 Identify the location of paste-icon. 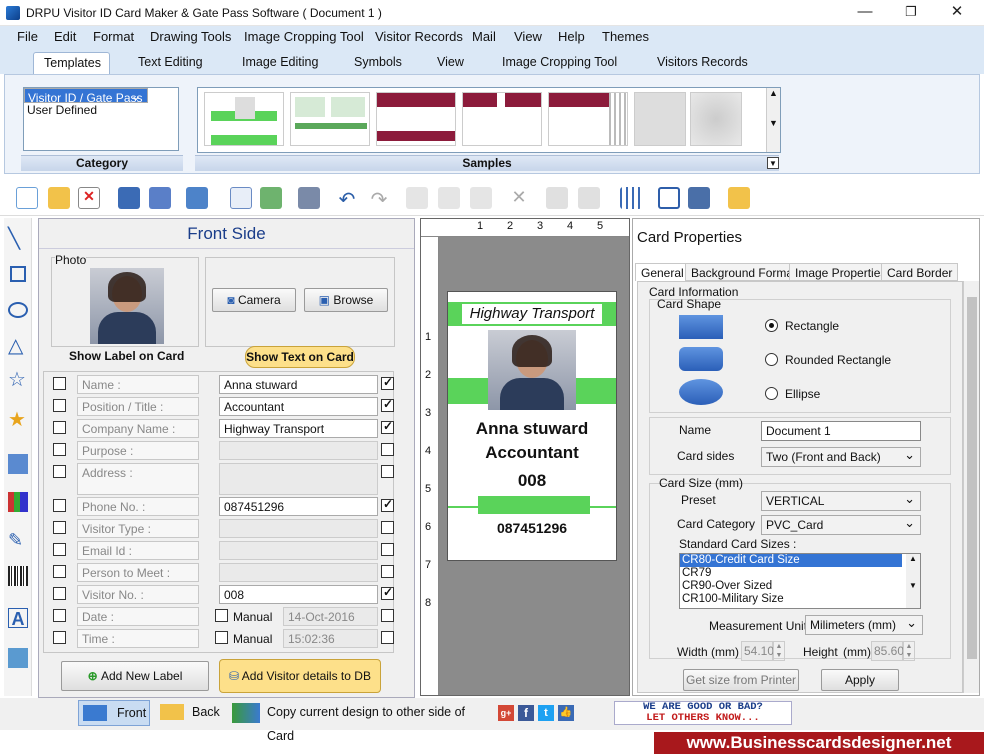
(481, 198).